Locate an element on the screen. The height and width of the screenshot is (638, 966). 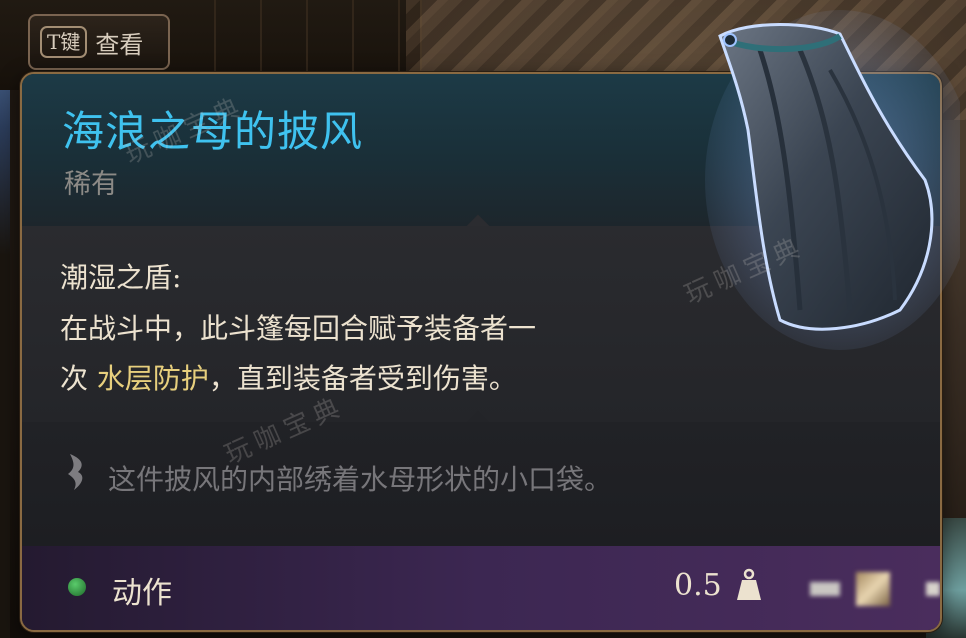
item-weight: 0.5 is located at coordinates (698, 585).